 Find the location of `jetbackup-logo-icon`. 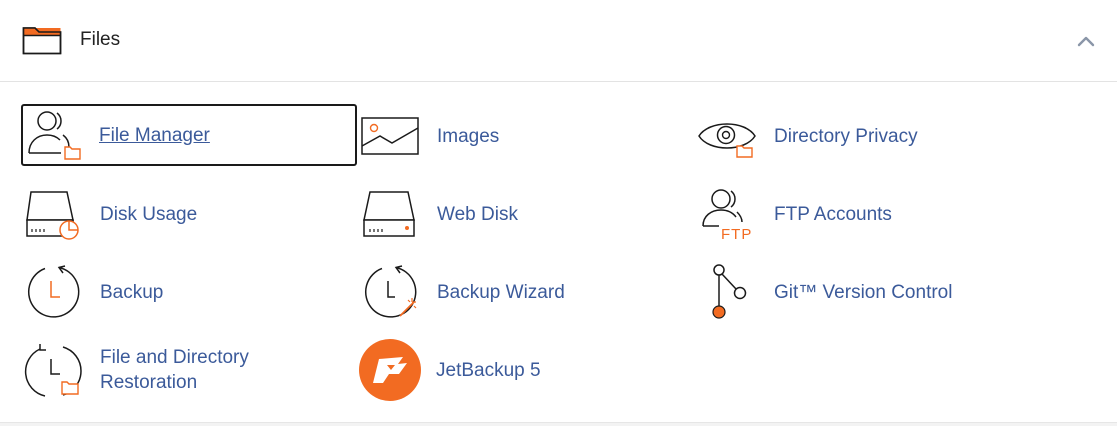

jetbackup-logo-icon is located at coordinates (390, 370).